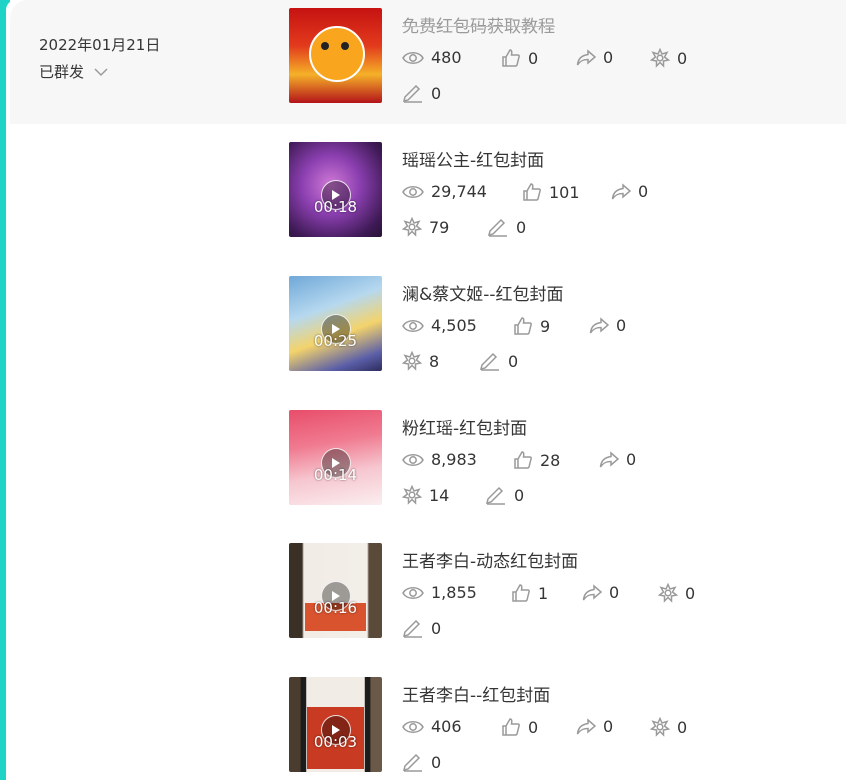  I want to click on views-stat: 29,744, so click(444, 191).